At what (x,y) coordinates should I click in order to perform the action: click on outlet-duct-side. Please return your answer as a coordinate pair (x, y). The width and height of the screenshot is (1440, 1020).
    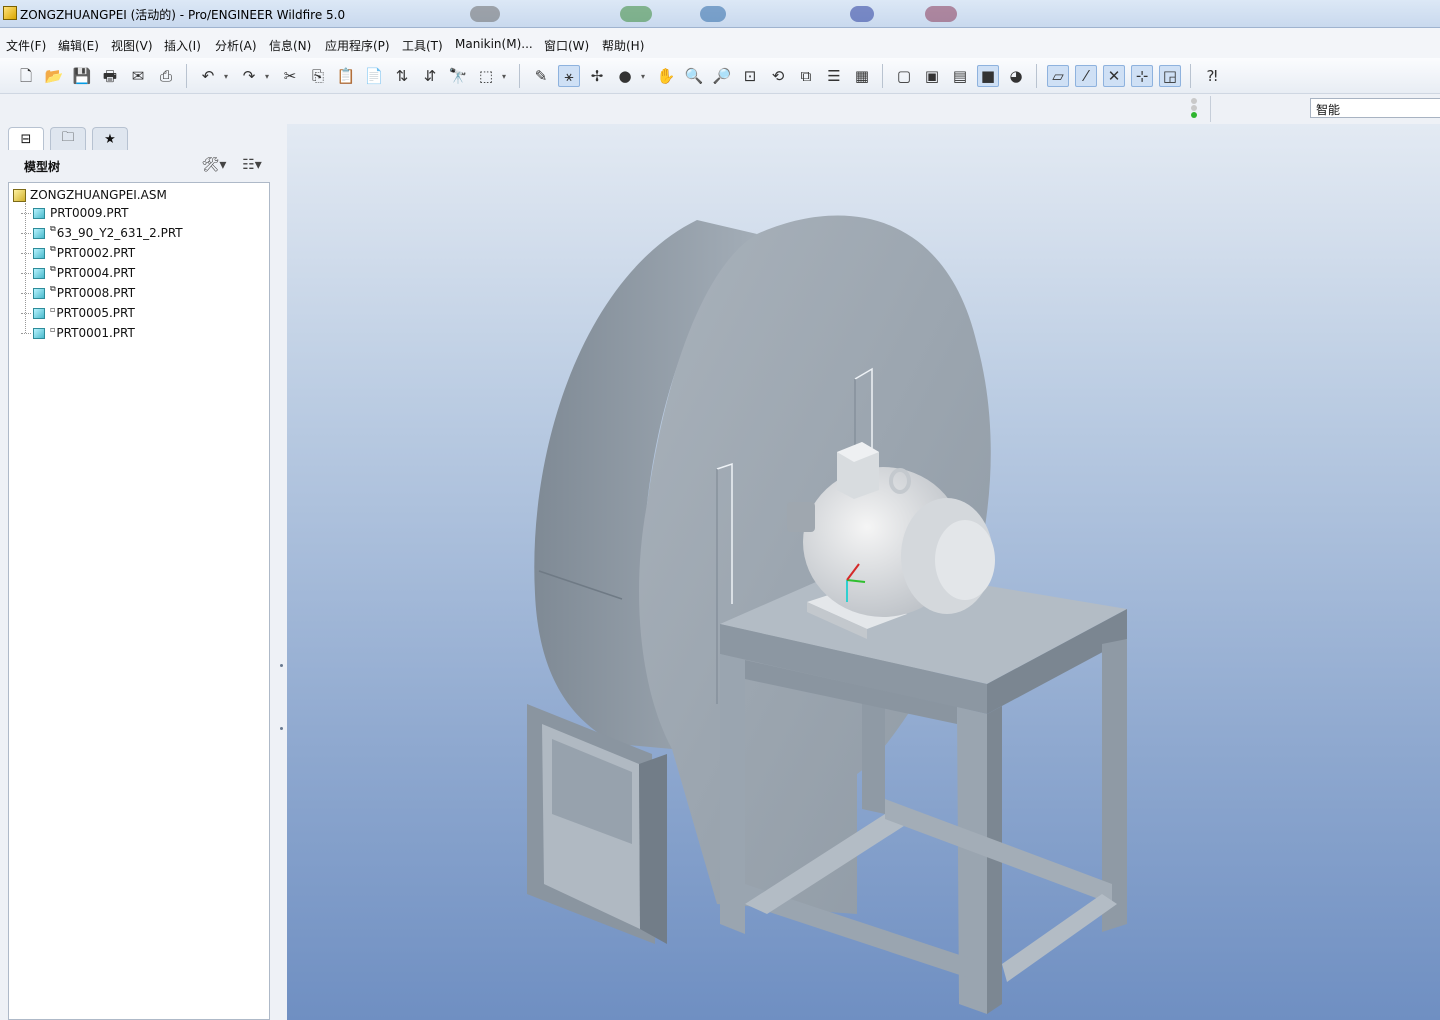
    Looking at the image, I should click on (653, 849).